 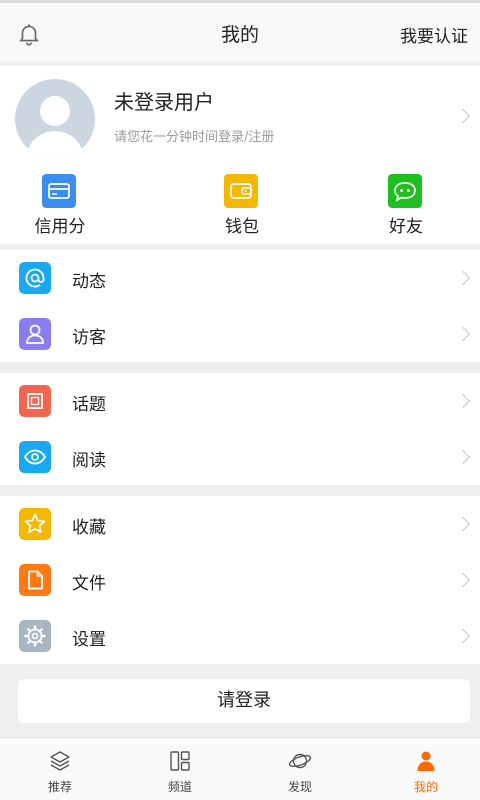 I want to click on person-icon, so click(x=426, y=761).